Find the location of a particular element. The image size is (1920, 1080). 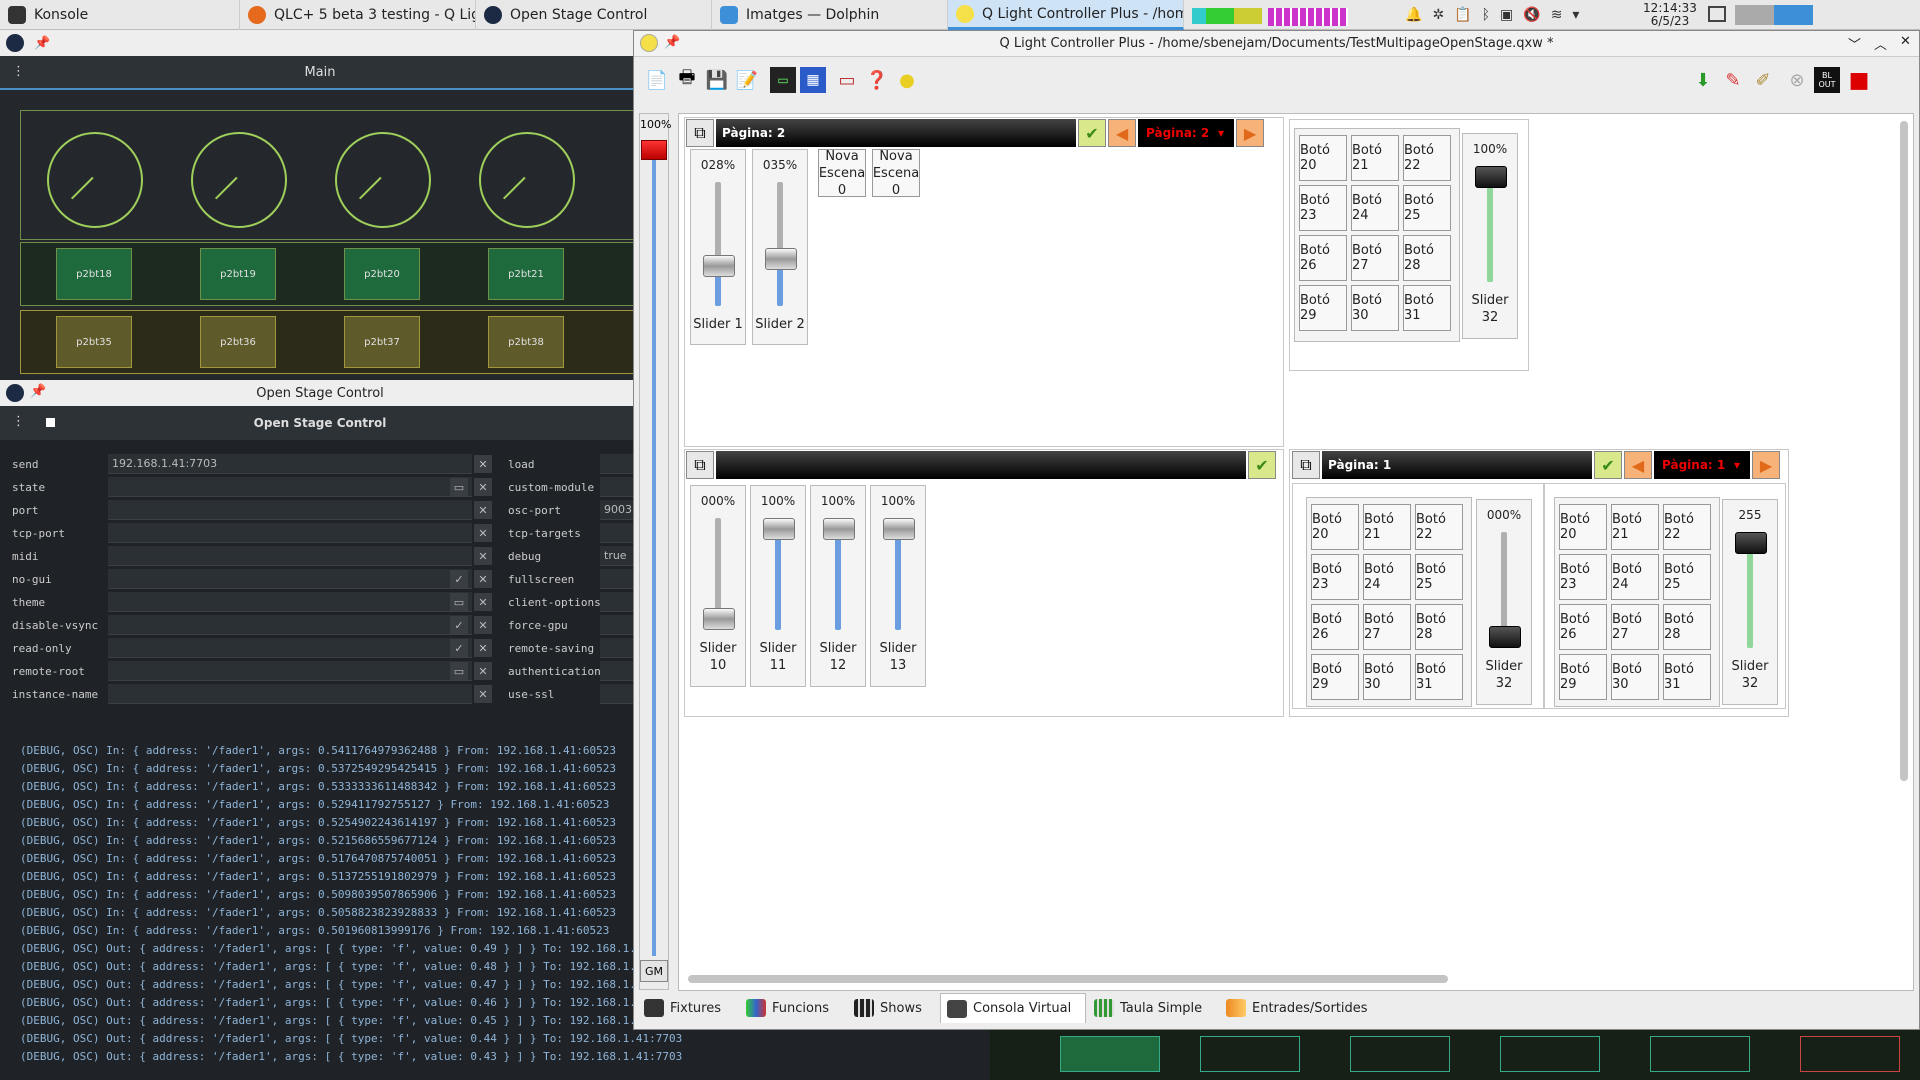

grid-button: Botó 21 is located at coordinates (1635, 527).